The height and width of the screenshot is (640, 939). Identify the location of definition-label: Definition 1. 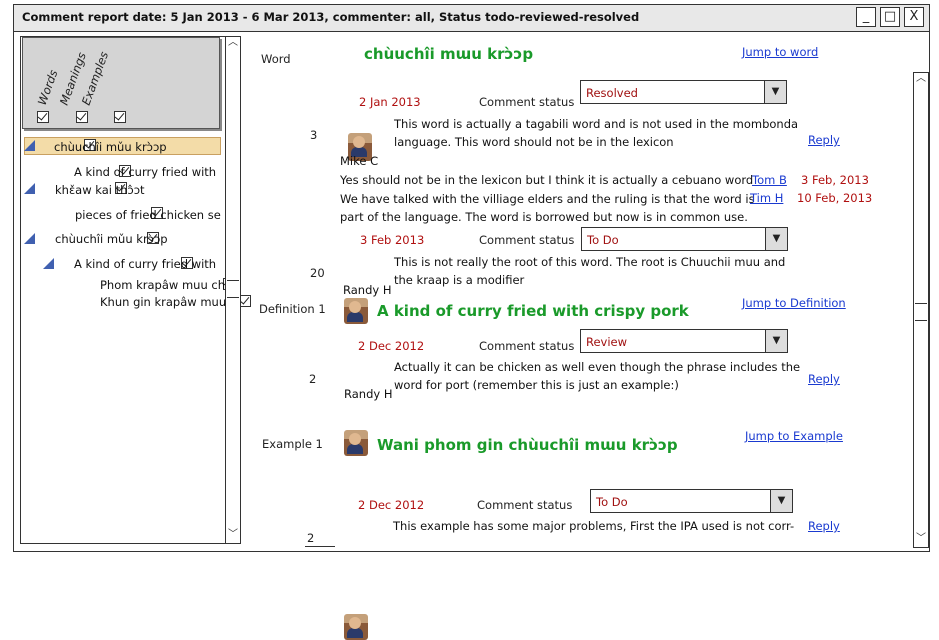
(292, 309).